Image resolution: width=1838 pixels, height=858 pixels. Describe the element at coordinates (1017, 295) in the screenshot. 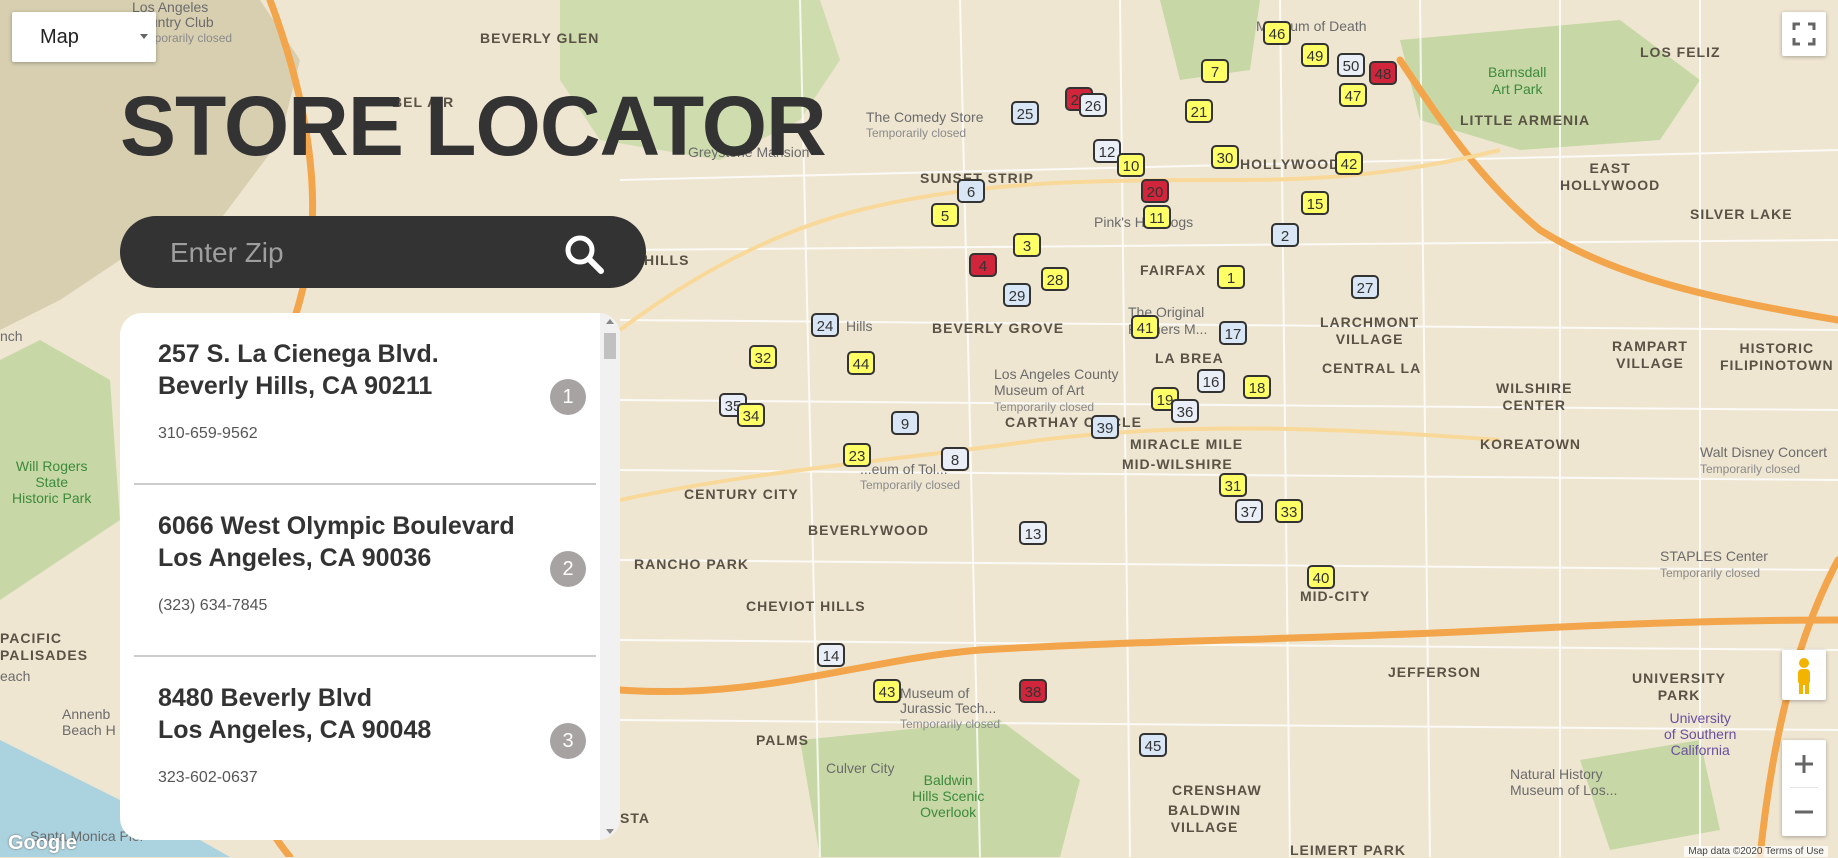

I see `store-marker: 29` at that location.